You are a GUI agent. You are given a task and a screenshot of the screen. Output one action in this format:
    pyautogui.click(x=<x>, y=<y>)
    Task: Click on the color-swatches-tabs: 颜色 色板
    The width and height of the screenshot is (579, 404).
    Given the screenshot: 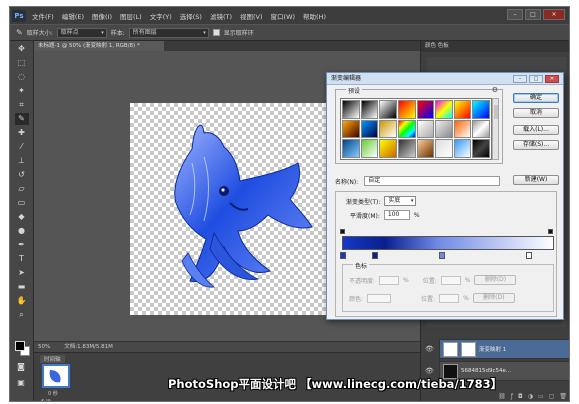 What is the action you would take?
    pyautogui.click(x=495, y=46)
    